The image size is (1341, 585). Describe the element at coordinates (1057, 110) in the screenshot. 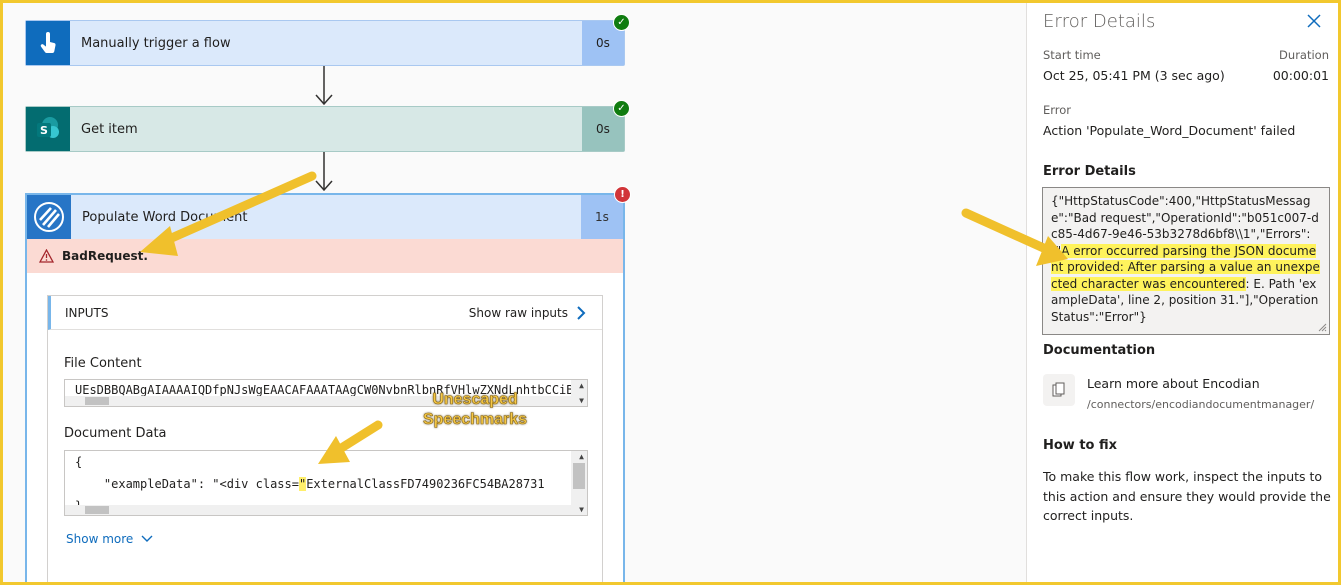

I see `error-label: Error` at that location.